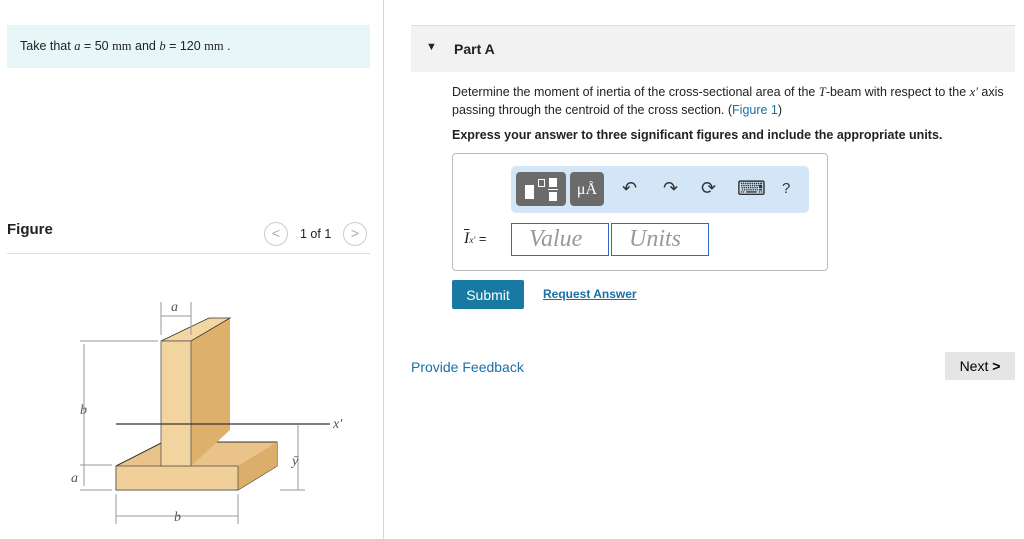  I want to click on math-toolbar: μÅ ↶ ↷ ⟳ ⌨ ?, so click(660, 189).